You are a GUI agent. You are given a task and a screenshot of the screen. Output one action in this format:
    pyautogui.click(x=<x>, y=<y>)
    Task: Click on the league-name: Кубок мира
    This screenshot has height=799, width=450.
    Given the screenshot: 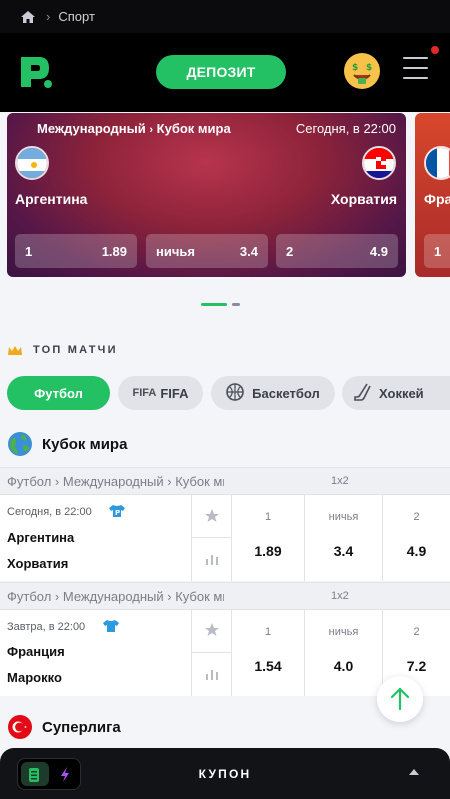 What is the action you would take?
    pyautogui.click(x=85, y=444)
    